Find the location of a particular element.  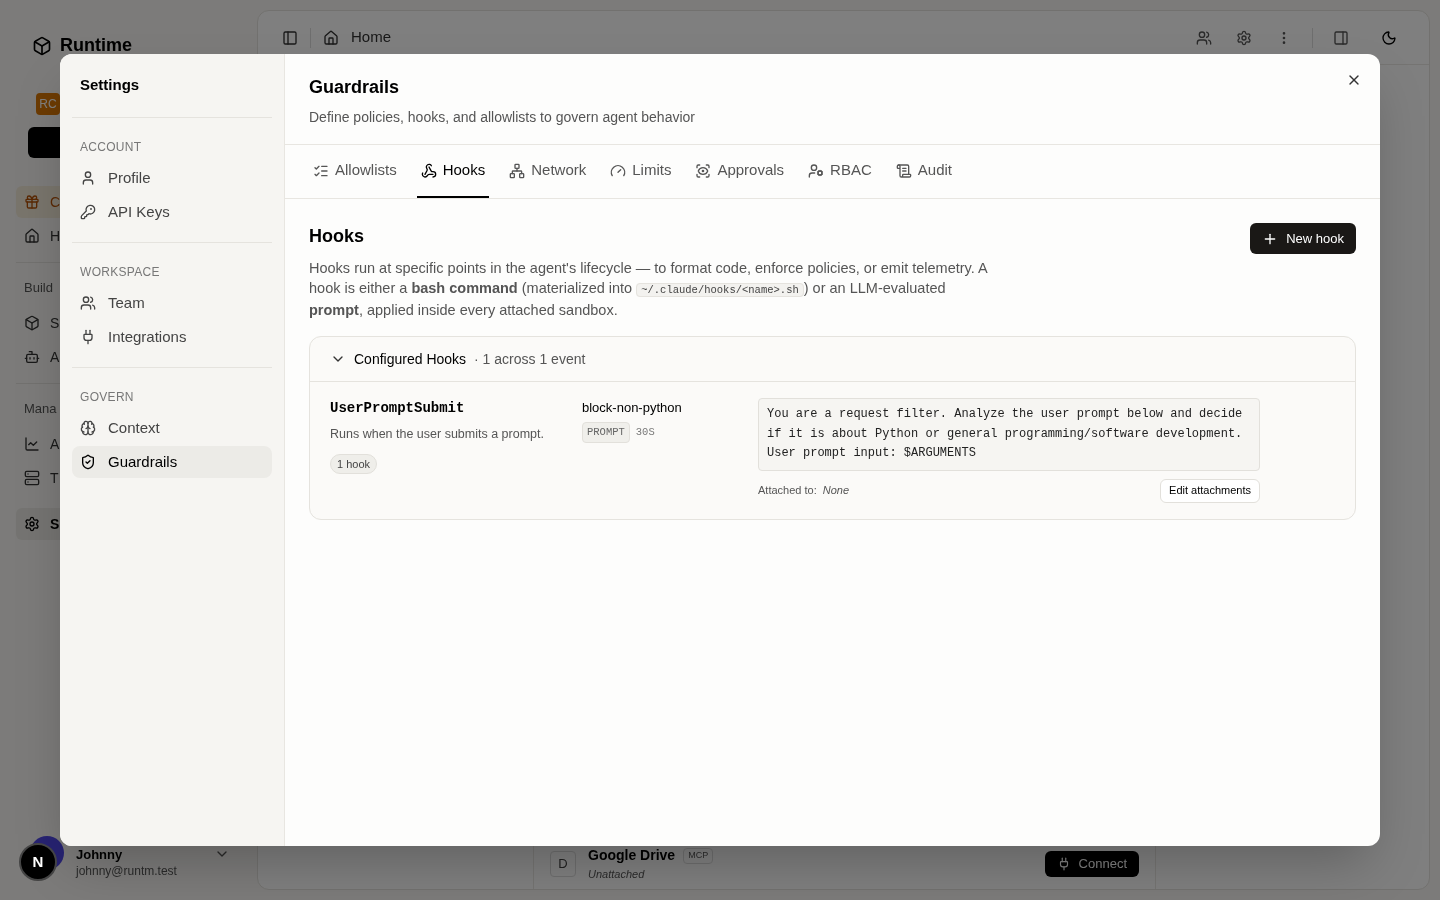

section-description: Hooks run at specific points in the agent's lifecycle — to format code, enforce policies, or emit telemetry. A hook is either a bash command (materialized into ~/.claude/hooks/<name>.sh ) or an LLM-evaluated prompt, applied inside every attached sandbox. is located at coordinates (649, 289).